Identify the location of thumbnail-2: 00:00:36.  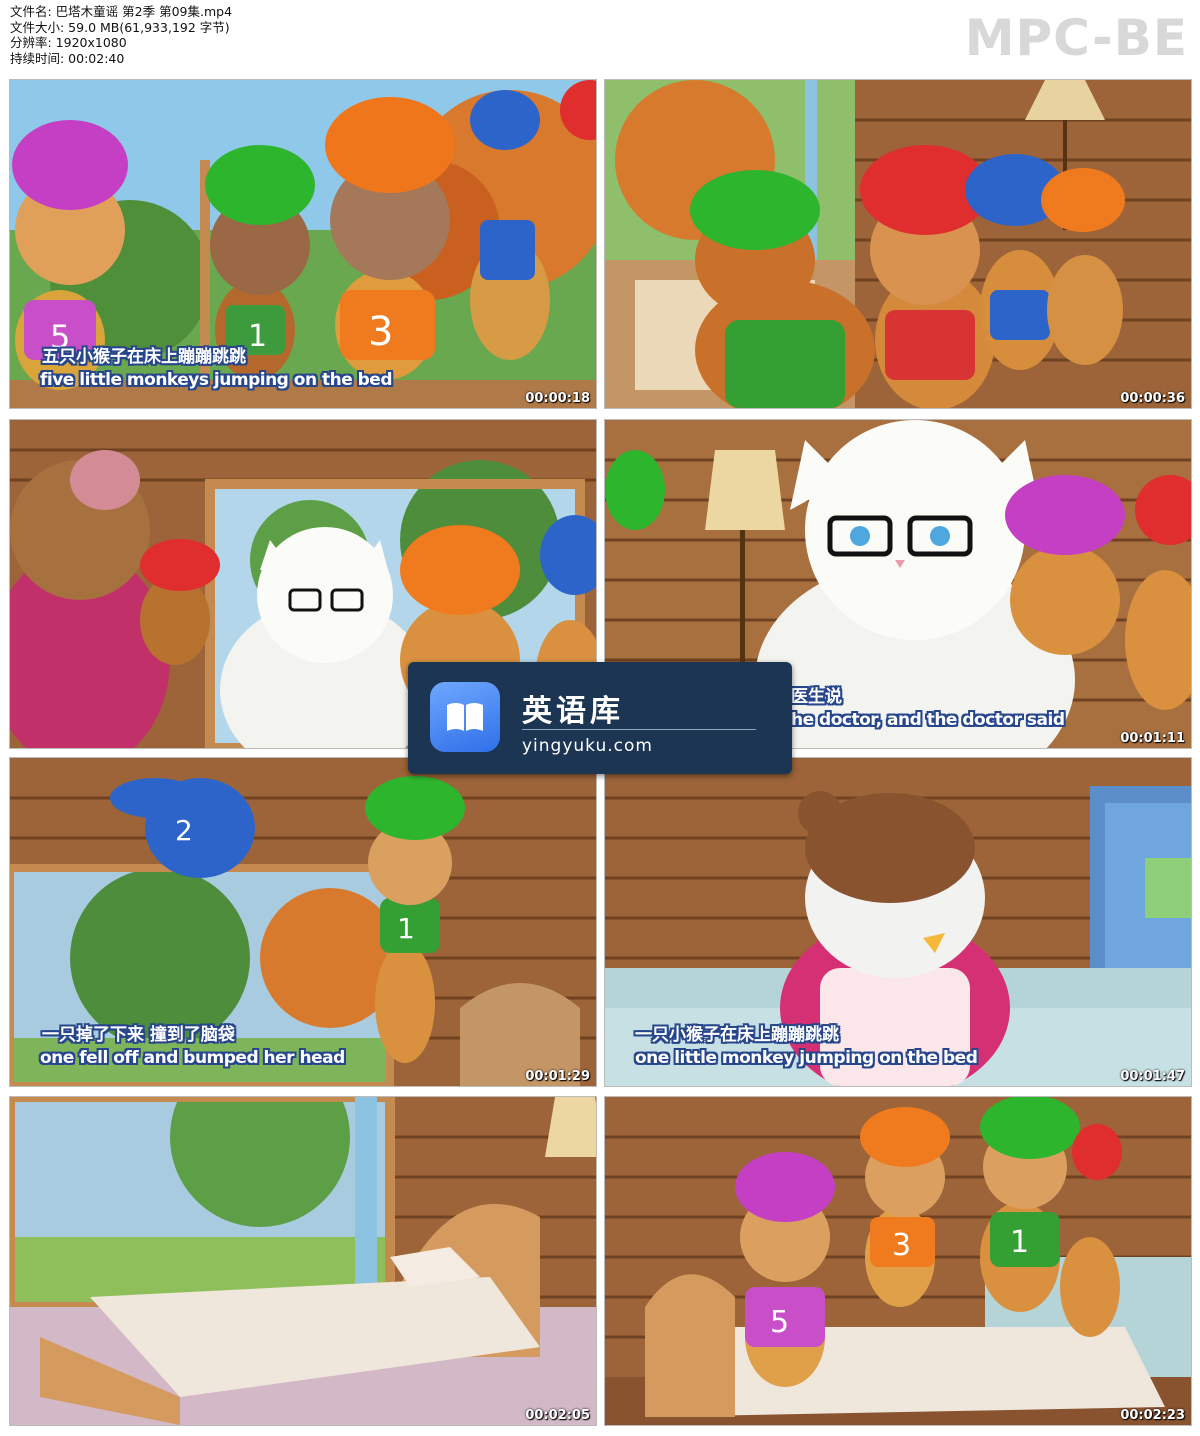
(898, 244).